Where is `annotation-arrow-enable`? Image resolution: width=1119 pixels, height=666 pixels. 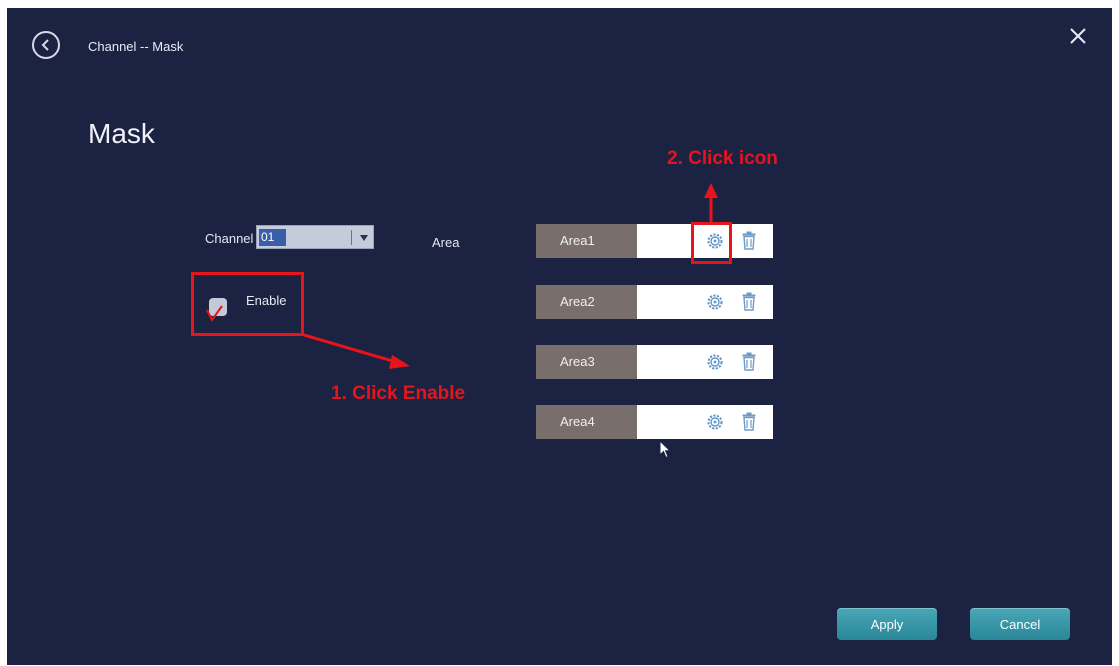 annotation-arrow-enable is located at coordinates (350, 348).